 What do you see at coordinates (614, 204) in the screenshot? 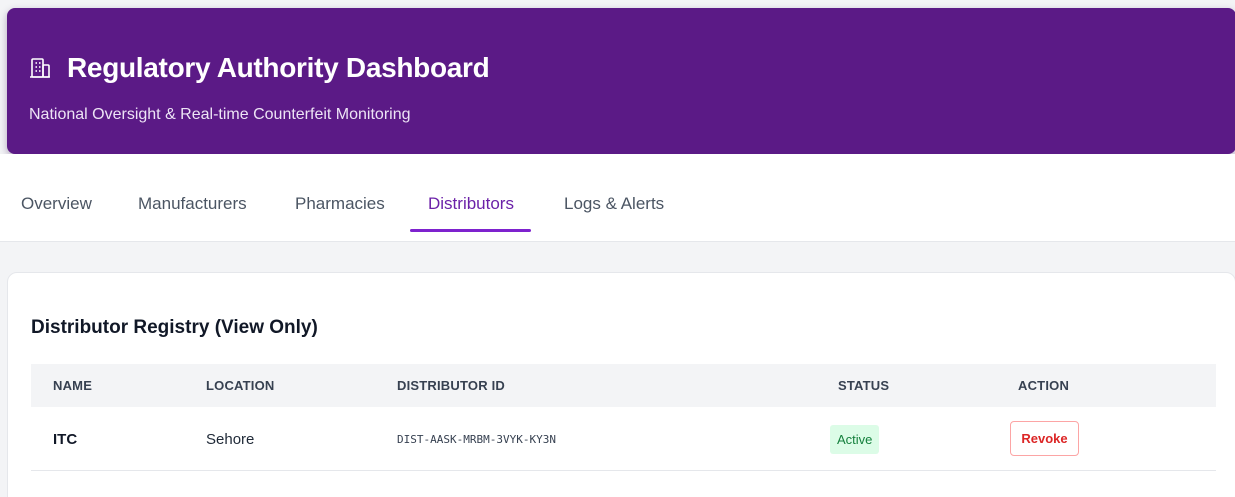
I see `tab-logs-alerts: Logs & Alerts` at bounding box center [614, 204].